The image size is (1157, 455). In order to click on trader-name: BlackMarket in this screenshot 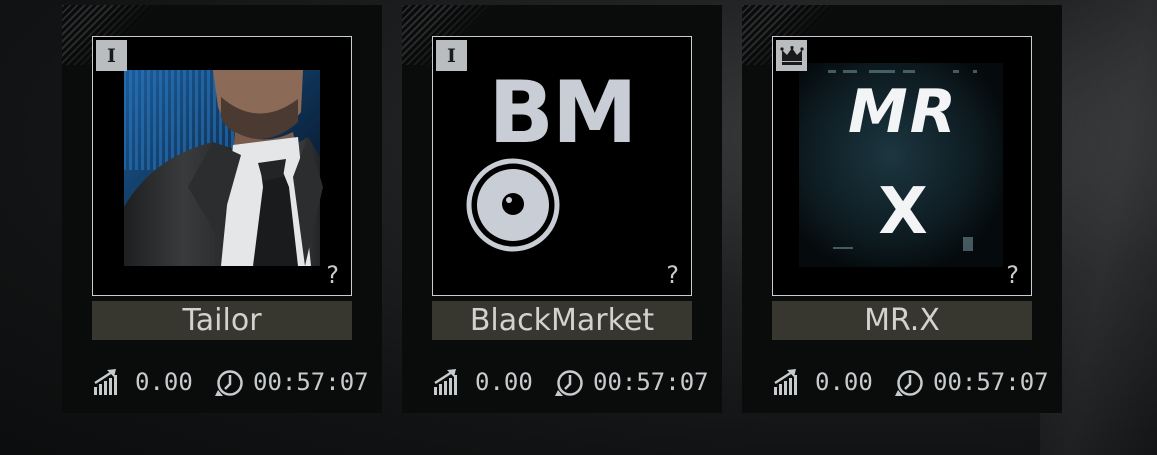, I will do `click(562, 320)`.